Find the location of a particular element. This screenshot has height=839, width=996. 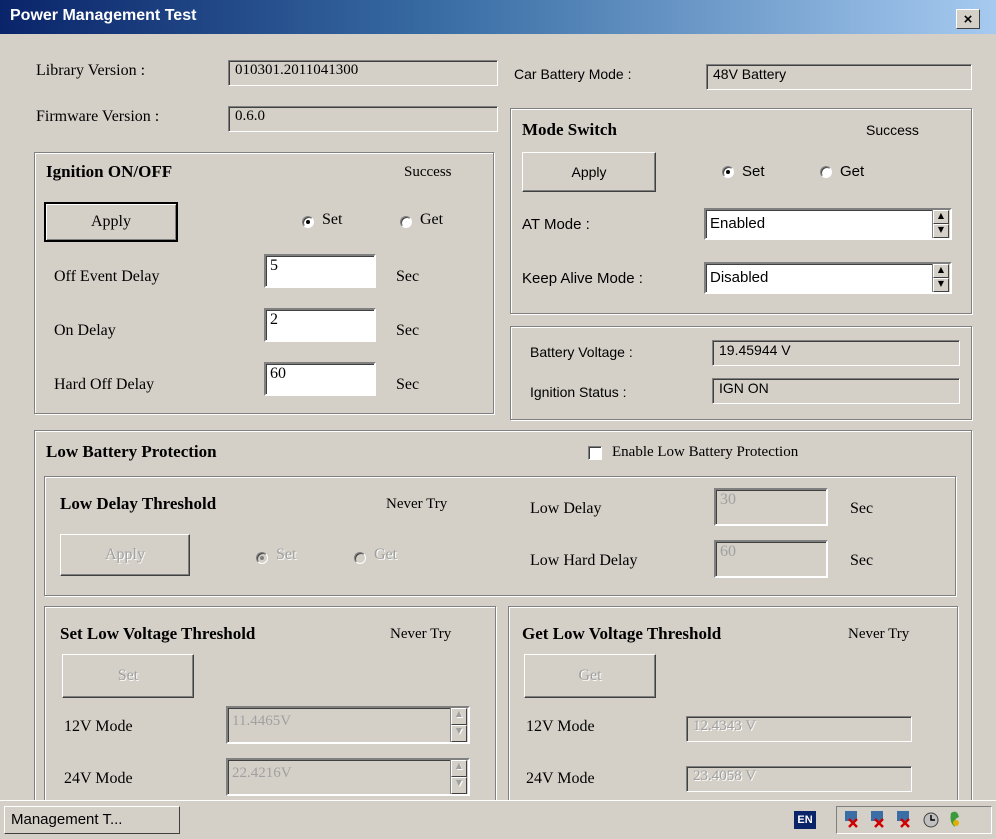

on-delay-label: On Delay is located at coordinates (85, 330).